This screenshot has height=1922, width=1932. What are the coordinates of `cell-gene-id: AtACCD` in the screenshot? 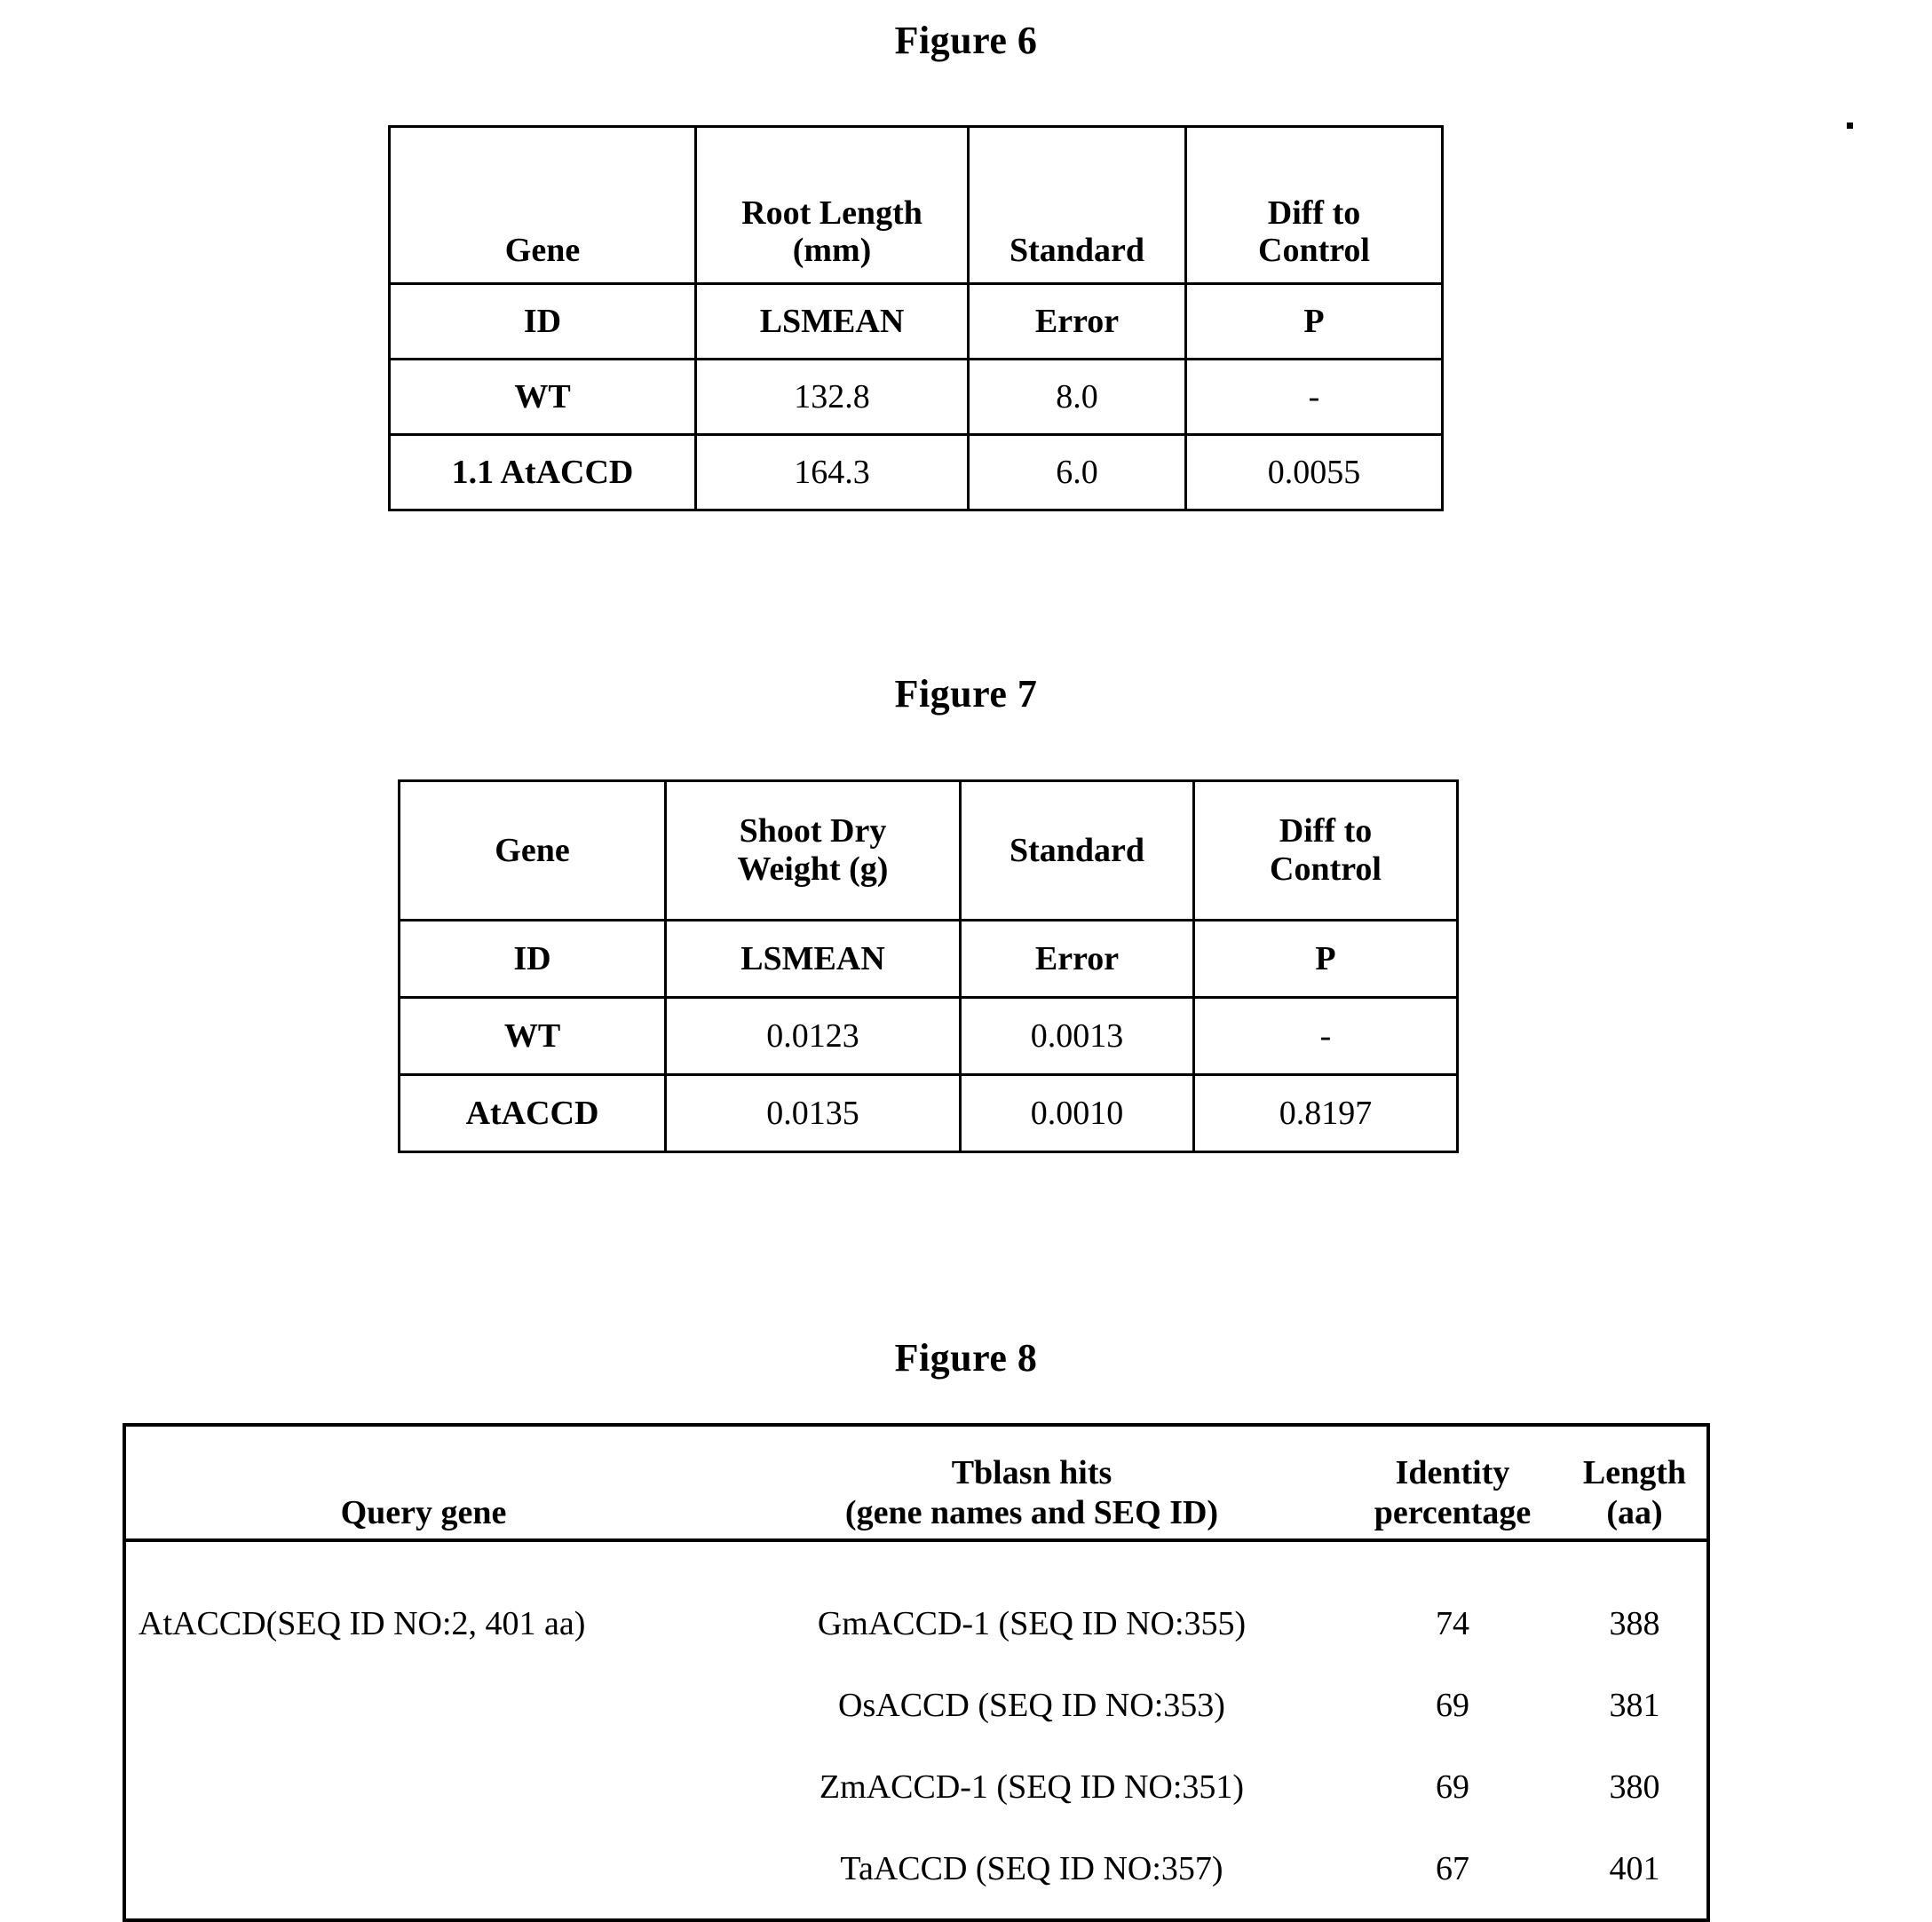 It's located at (532, 1113).